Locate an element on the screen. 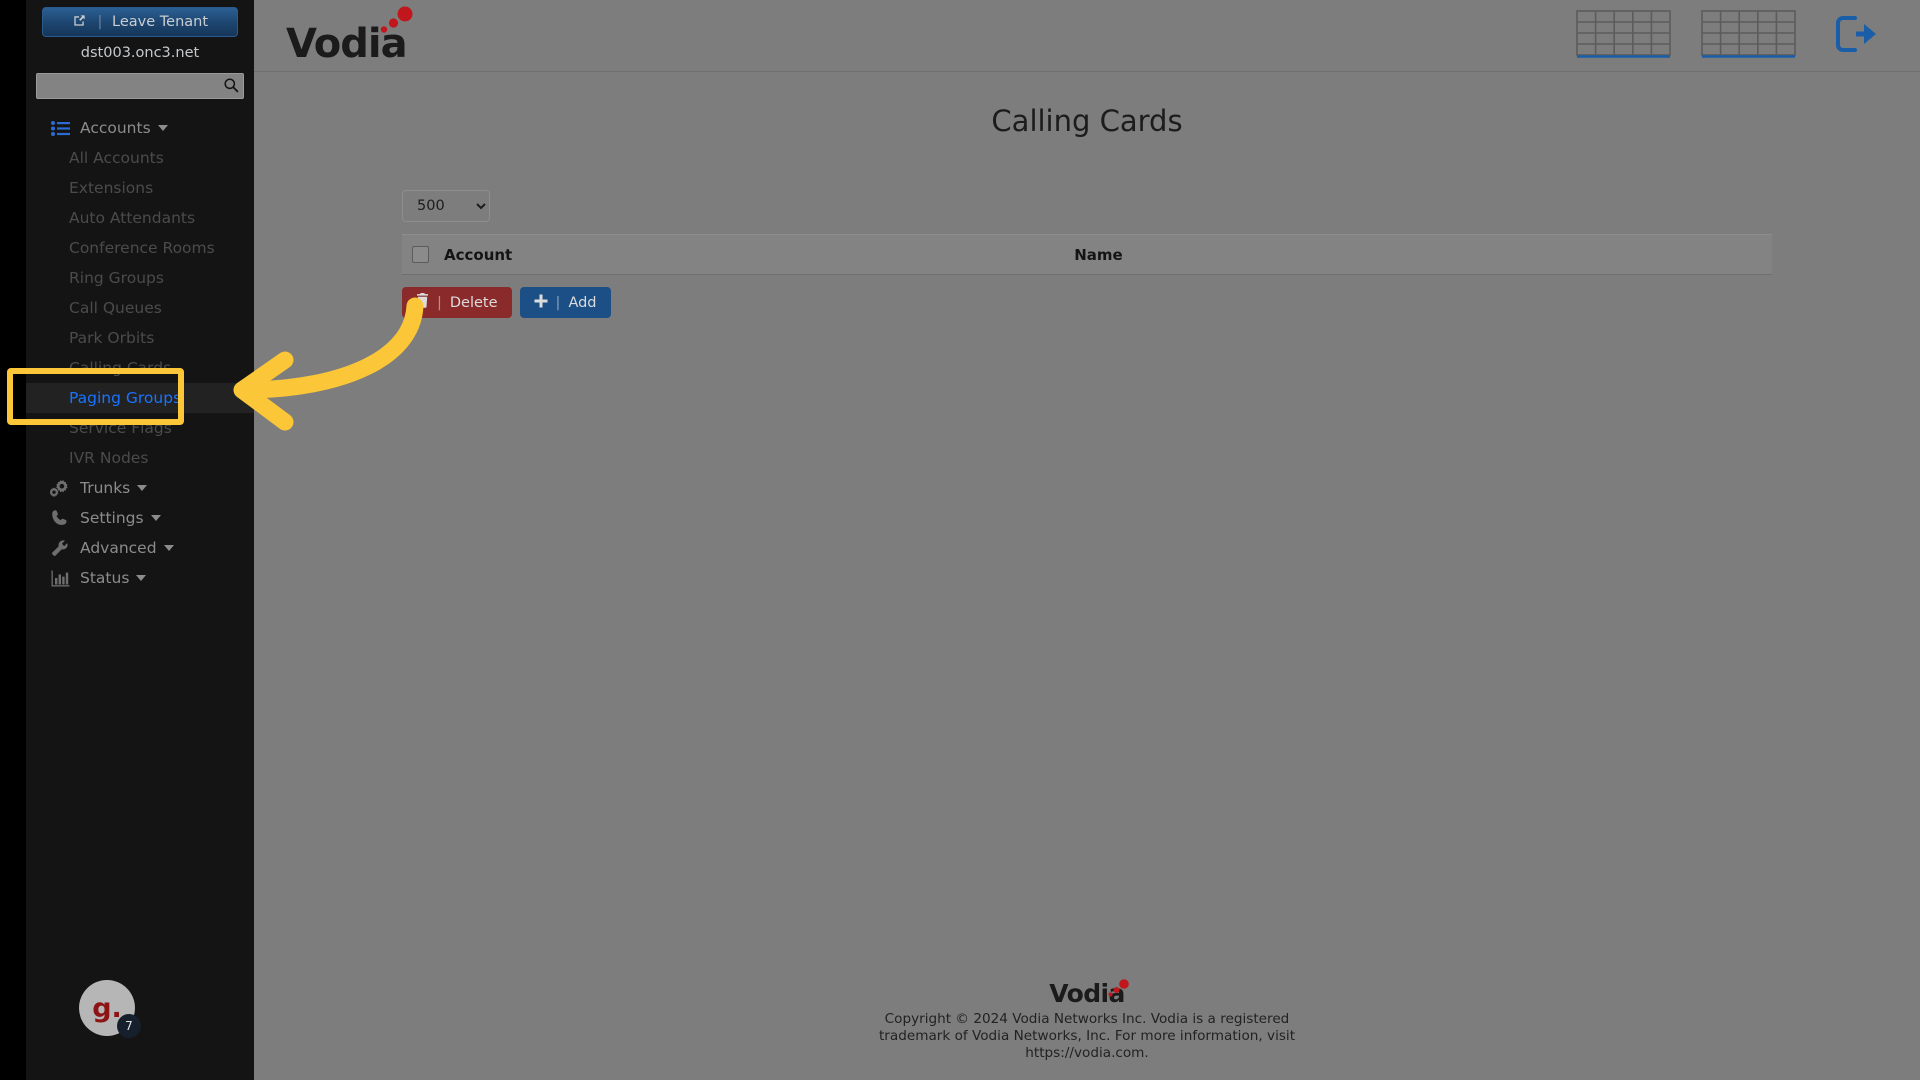  sidebar-group-label: Advanced is located at coordinates (118, 548).